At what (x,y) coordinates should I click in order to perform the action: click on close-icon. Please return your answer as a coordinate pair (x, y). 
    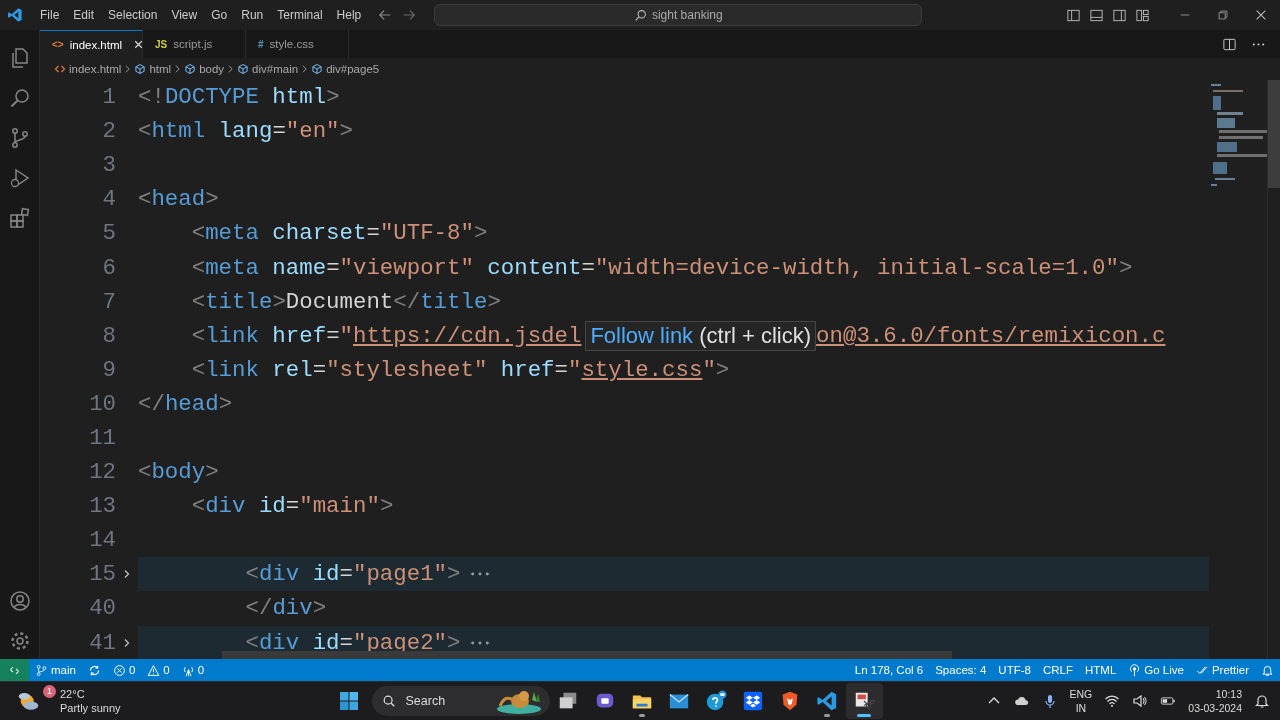
    Looking at the image, I should click on (1261, 15).